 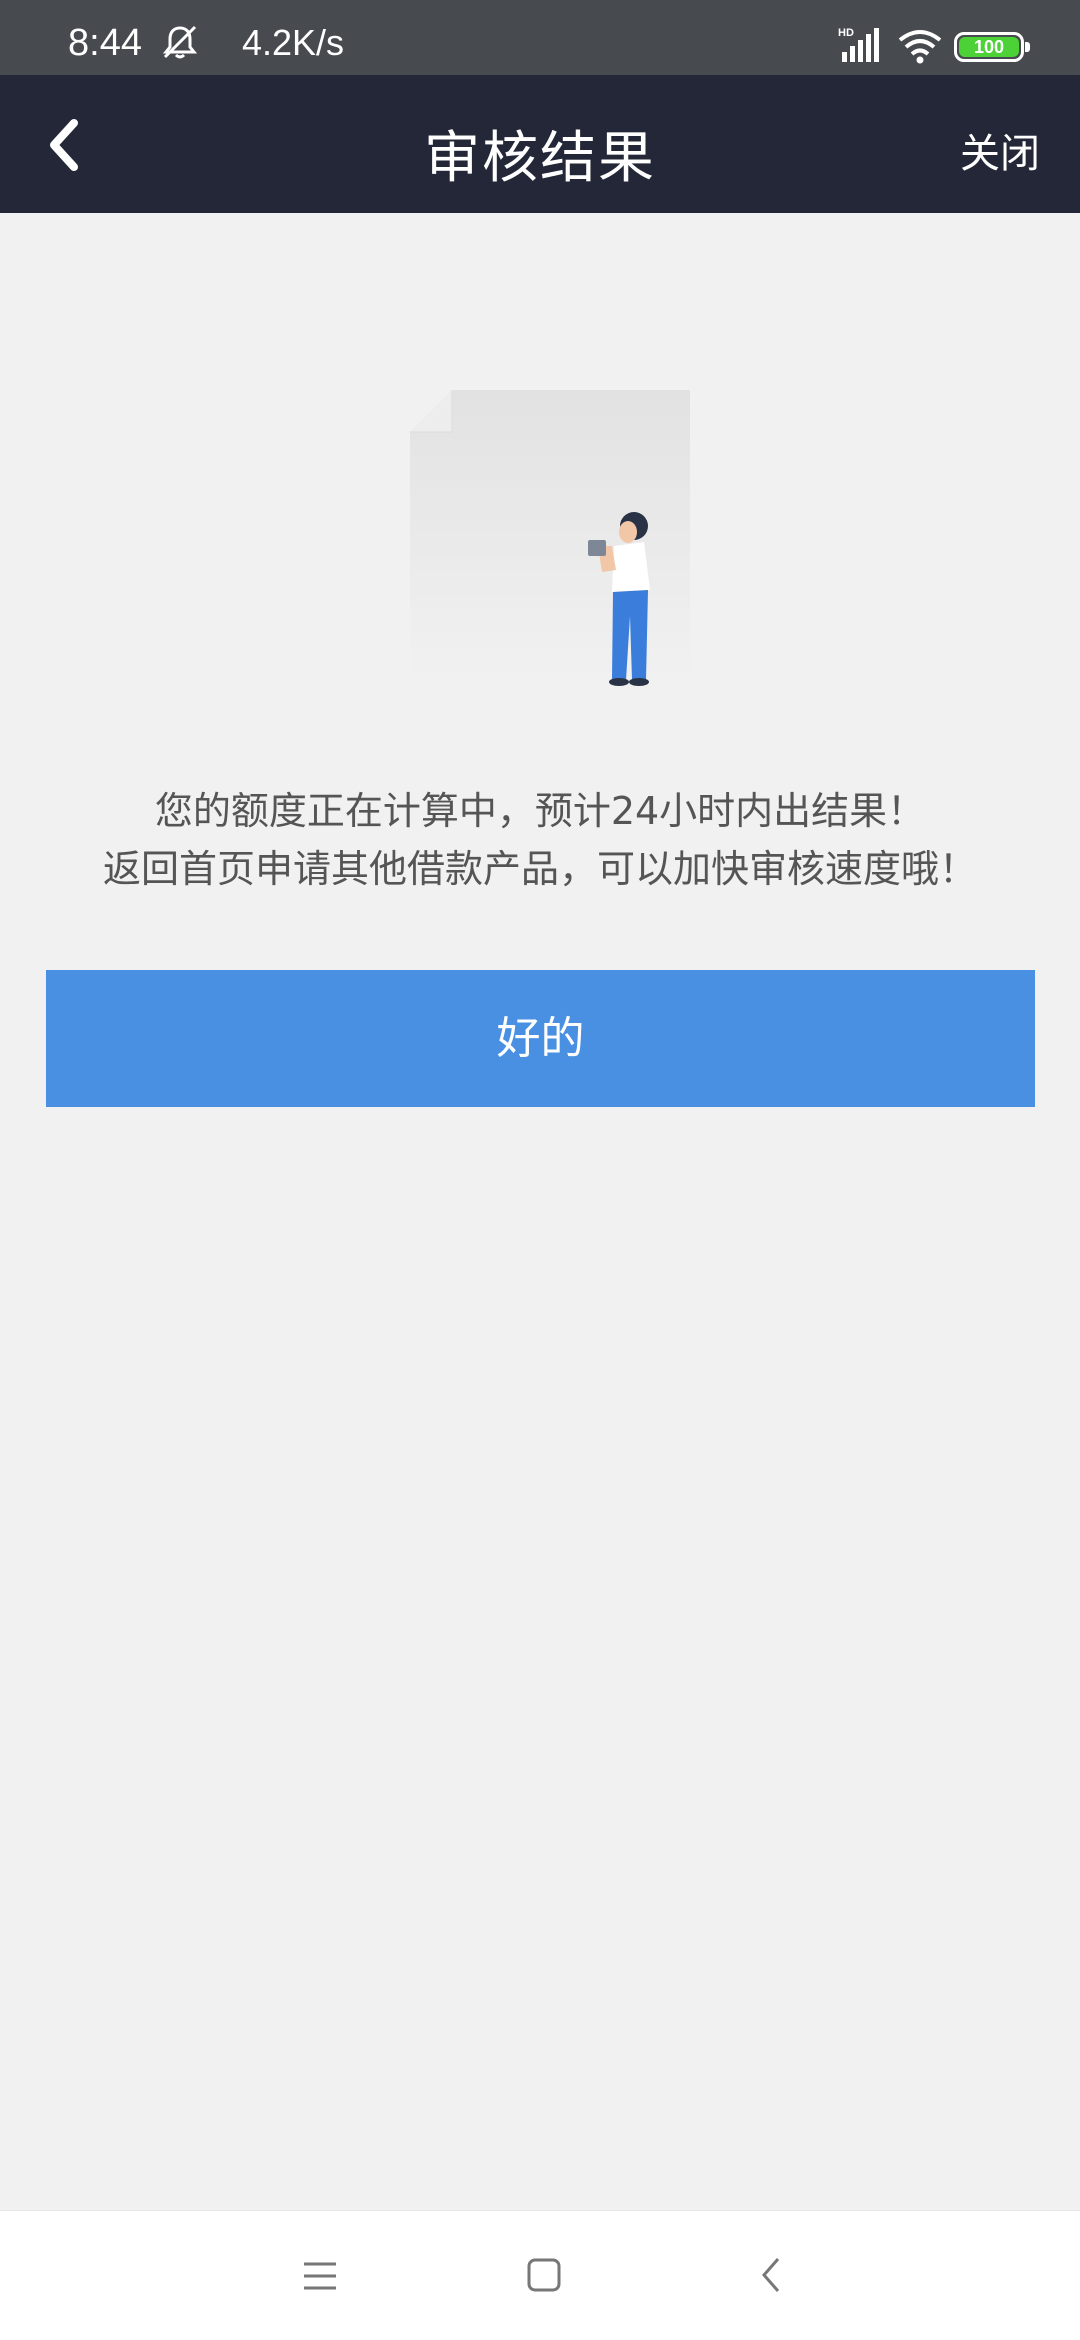 I want to click on back-icon, so click(x=772, y=2275).